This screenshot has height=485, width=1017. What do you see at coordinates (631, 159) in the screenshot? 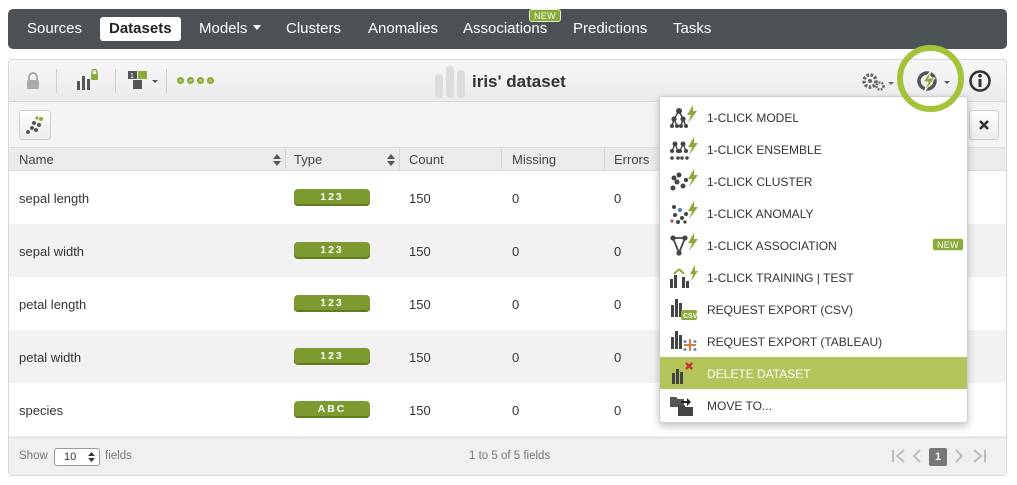
I see `column-errors-header: Errors` at bounding box center [631, 159].